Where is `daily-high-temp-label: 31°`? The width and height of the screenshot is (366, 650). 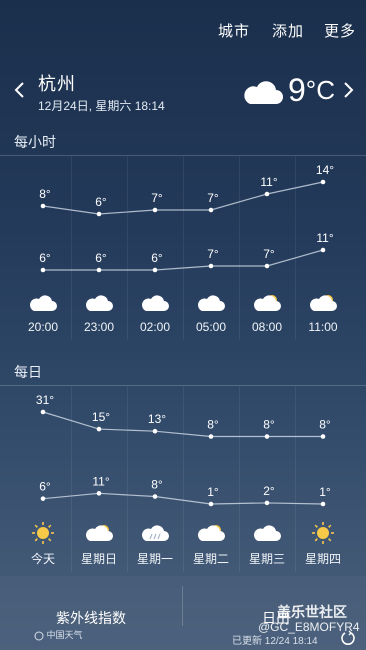
daily-high-temp-label: 31° is located at coordinates (45, 400).